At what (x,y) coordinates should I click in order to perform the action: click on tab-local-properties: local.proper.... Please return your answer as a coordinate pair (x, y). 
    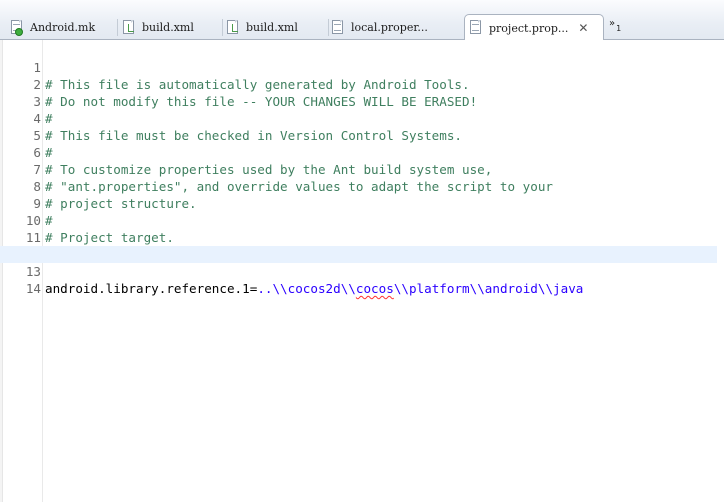
    Looking at the image, I should click on (396, 27).